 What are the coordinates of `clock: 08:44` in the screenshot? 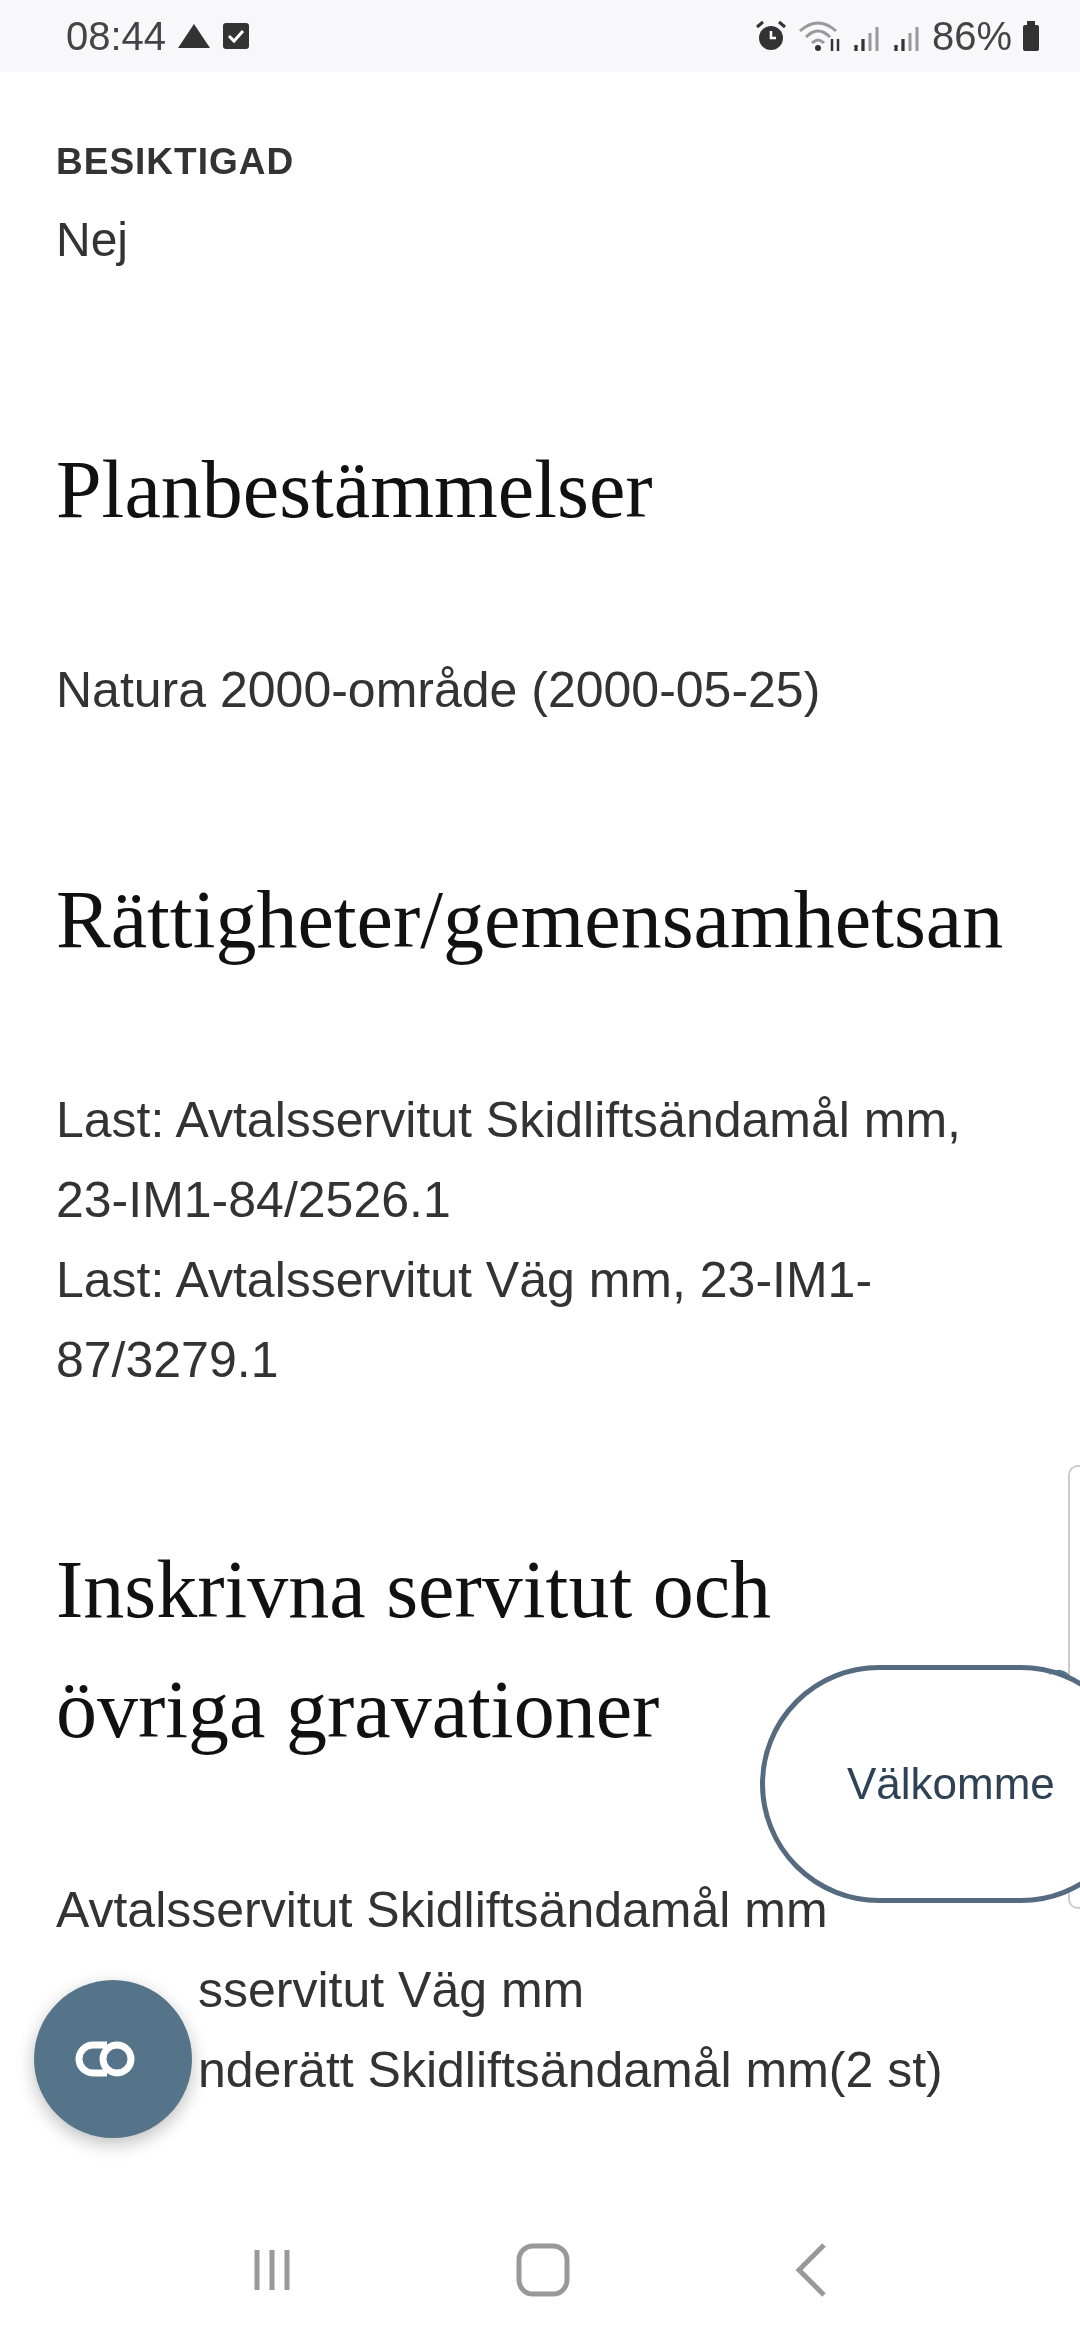 It's located at (116, 36).